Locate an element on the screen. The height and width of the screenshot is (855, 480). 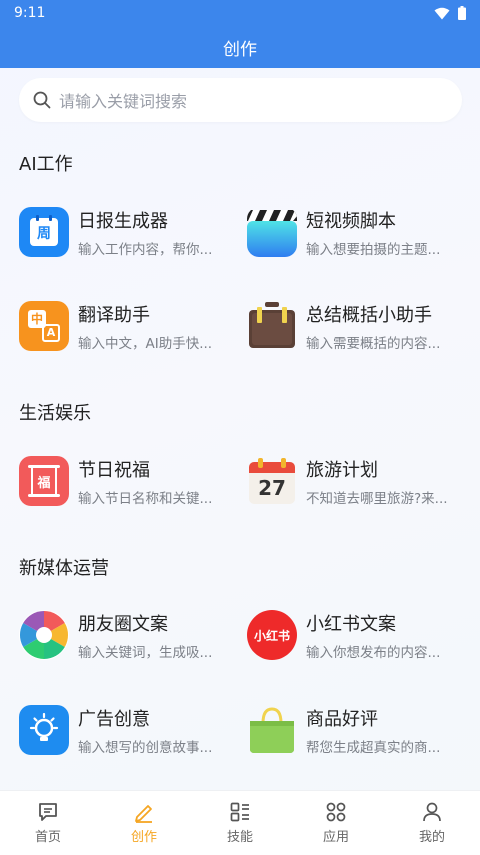
section-title-new-media: 新媒体运营 is located at coordinates (64, 568).